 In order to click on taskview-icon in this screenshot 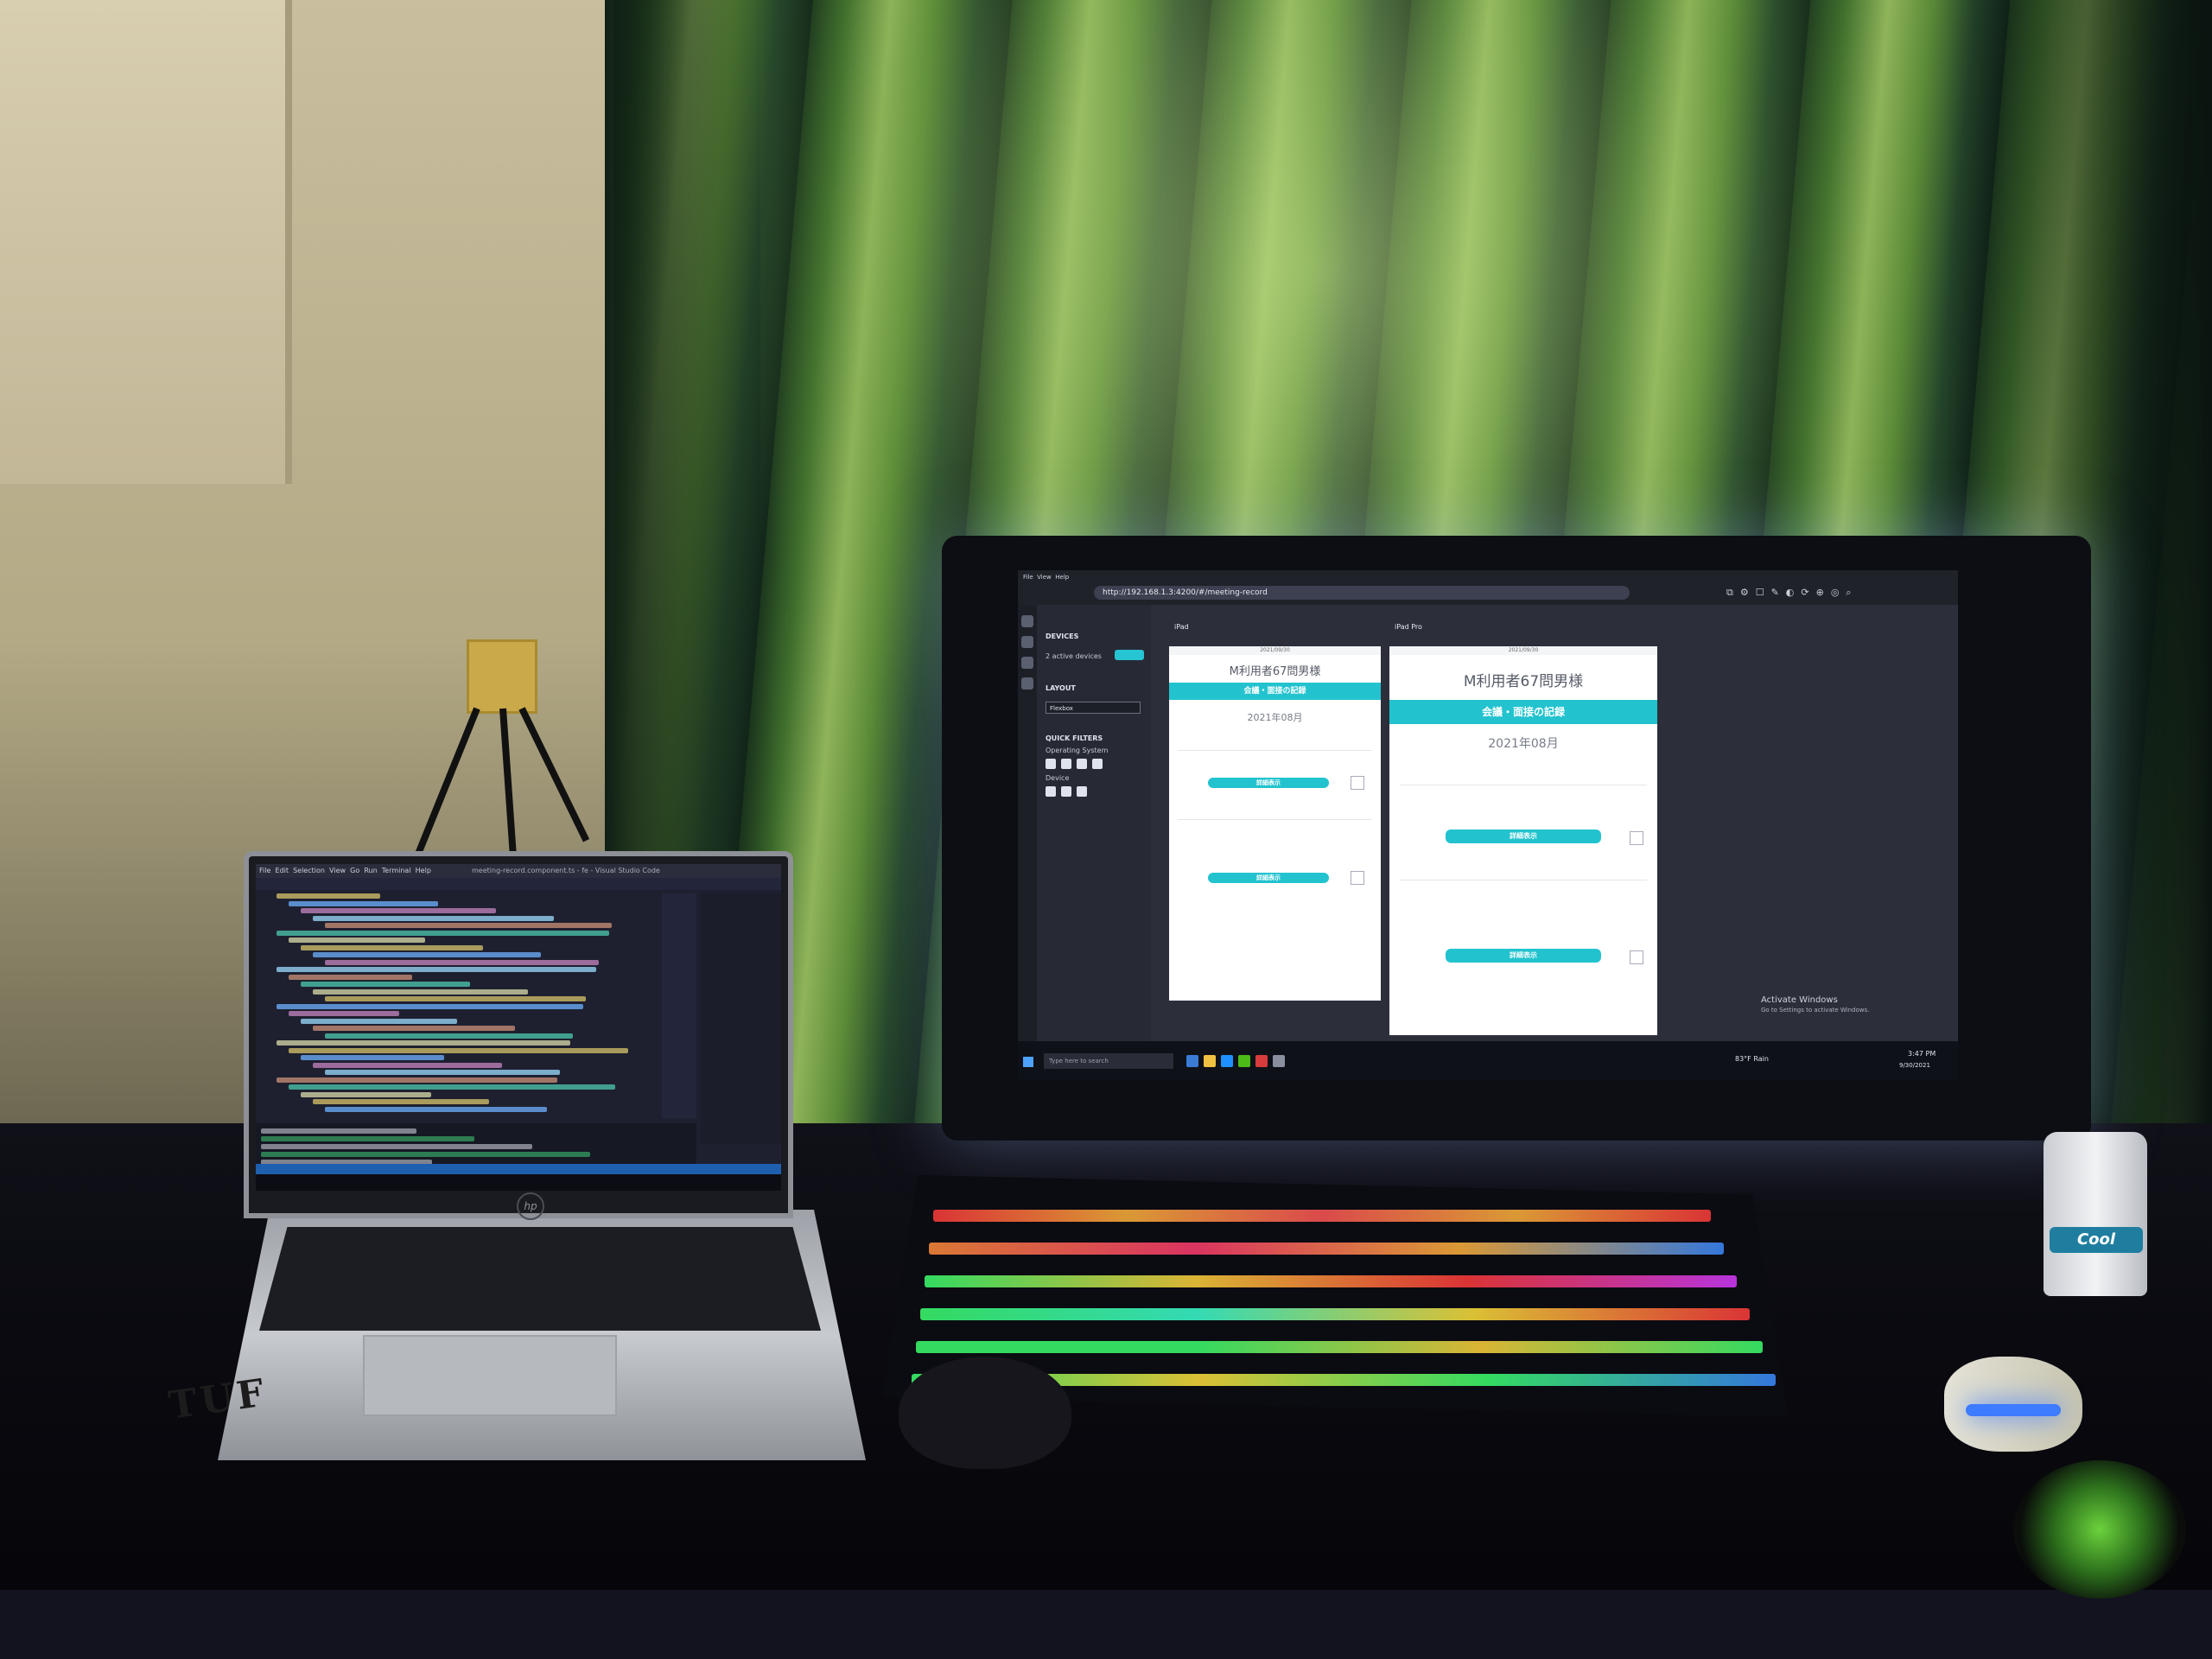, I will do `click(1192, 1061)`.